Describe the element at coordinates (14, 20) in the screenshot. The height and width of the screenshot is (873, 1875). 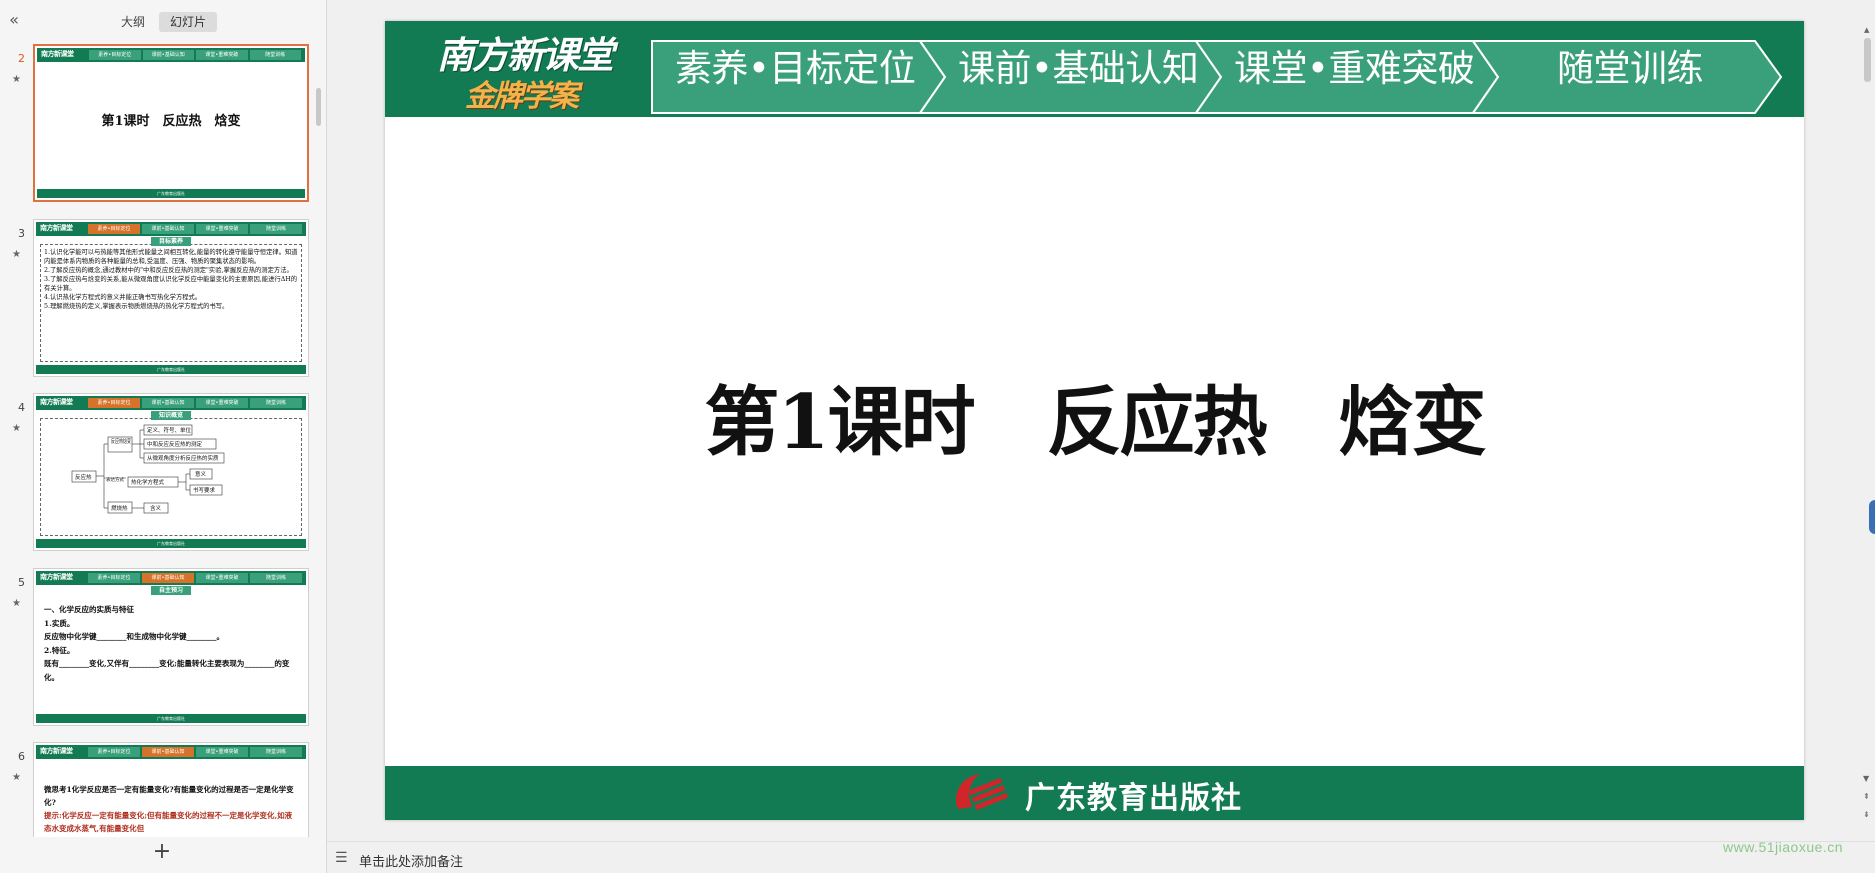
I see `collapse-panel-icon: «` at that location.